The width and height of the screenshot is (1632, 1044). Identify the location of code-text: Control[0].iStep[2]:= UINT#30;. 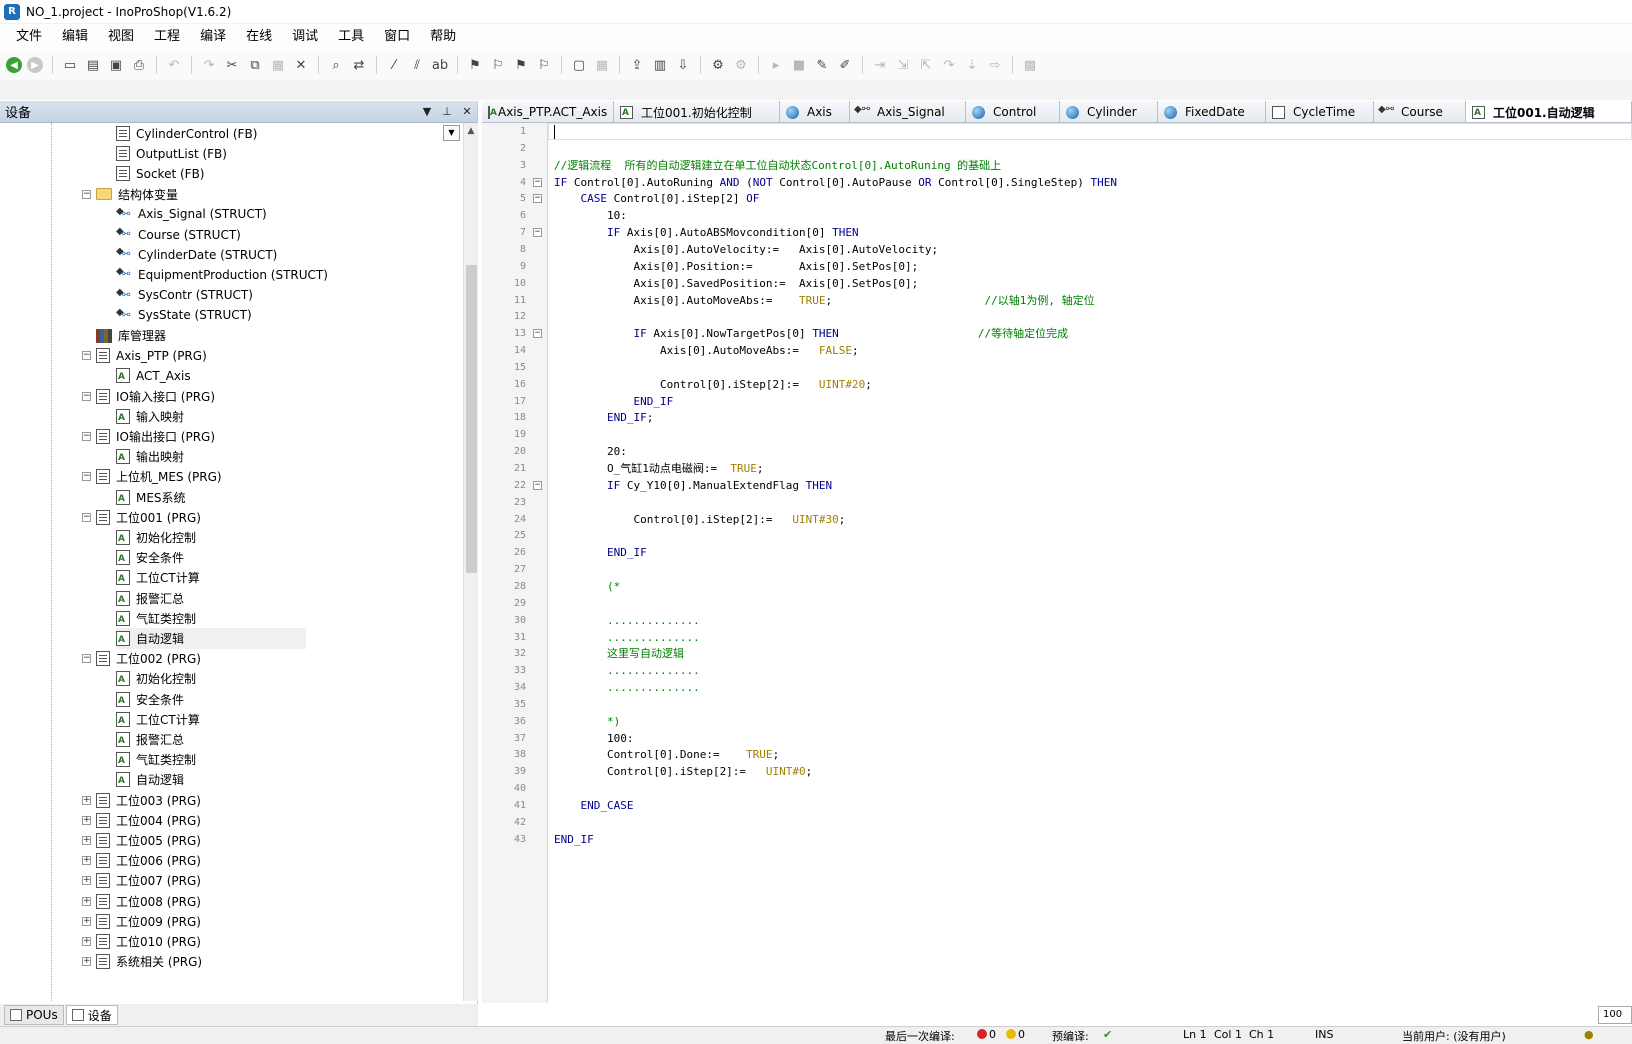
(699, 519).